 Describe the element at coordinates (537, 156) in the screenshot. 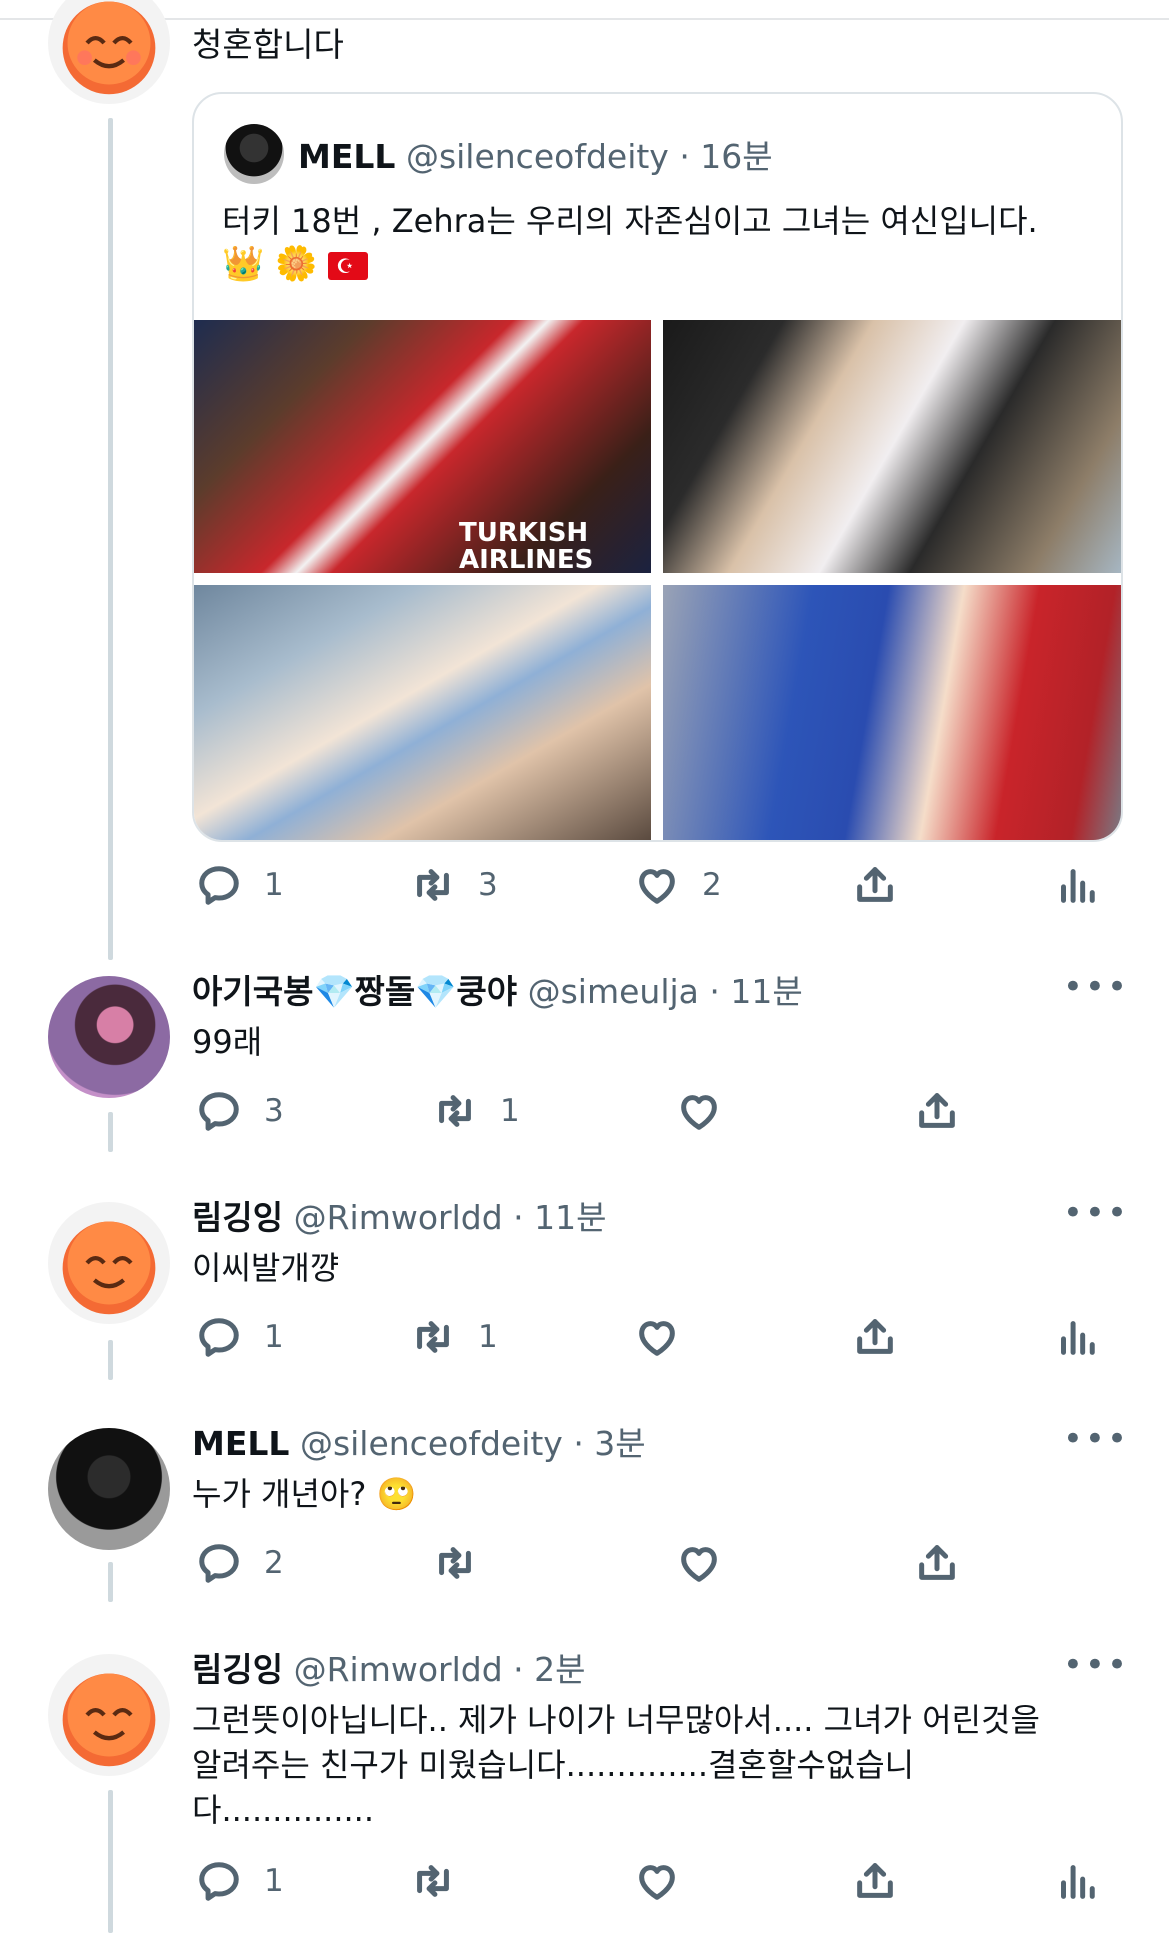

I see `quote-author-handle: @silenceofdeity` at that location.